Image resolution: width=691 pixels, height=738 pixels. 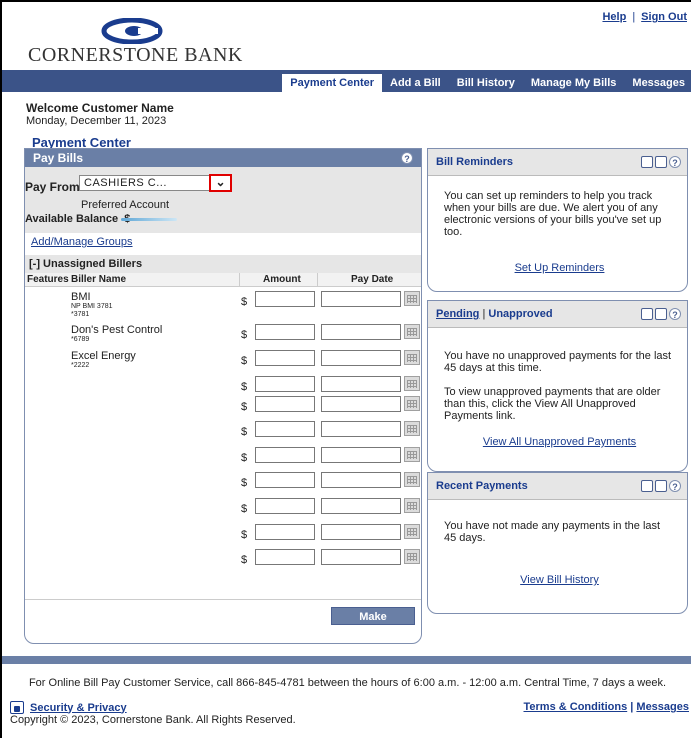 I want to click on tab-add-a-bill: Add a Bill, so click(x=415, y=83).